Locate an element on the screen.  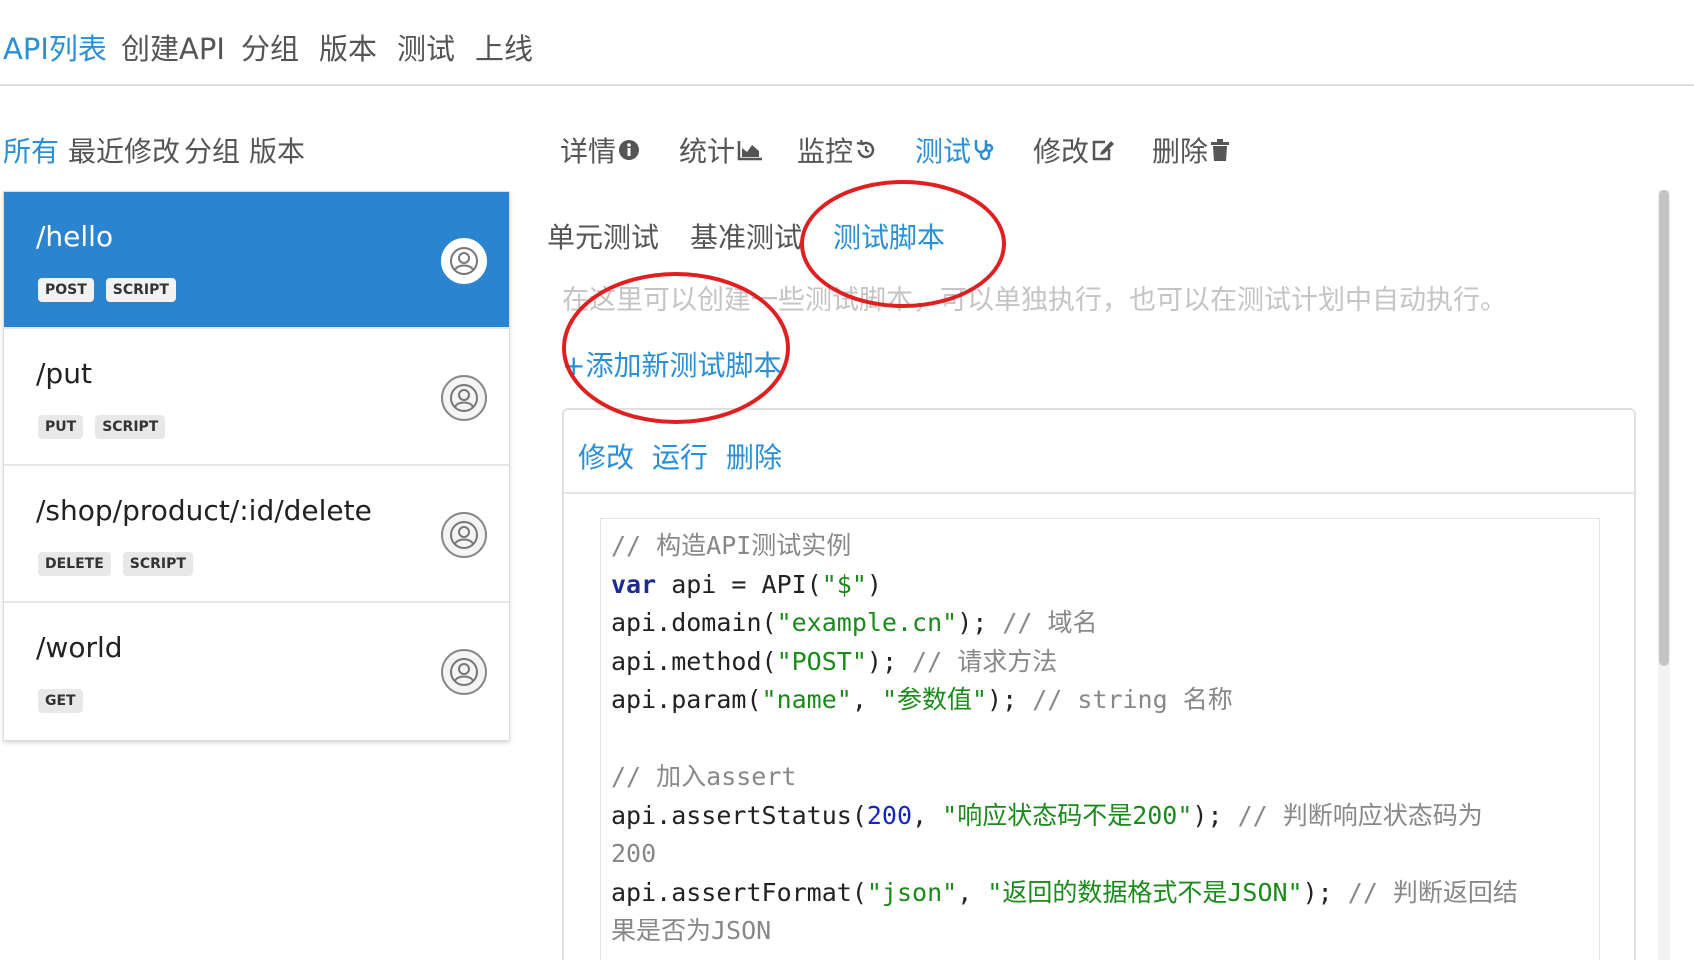
method-badge: POST is located at coordinates (66, 290).